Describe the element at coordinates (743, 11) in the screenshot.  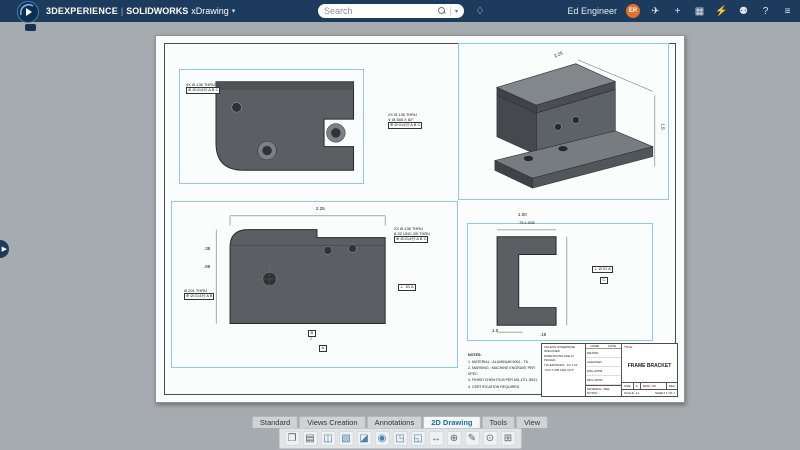
I see `community-icon: ⚉` at that location.